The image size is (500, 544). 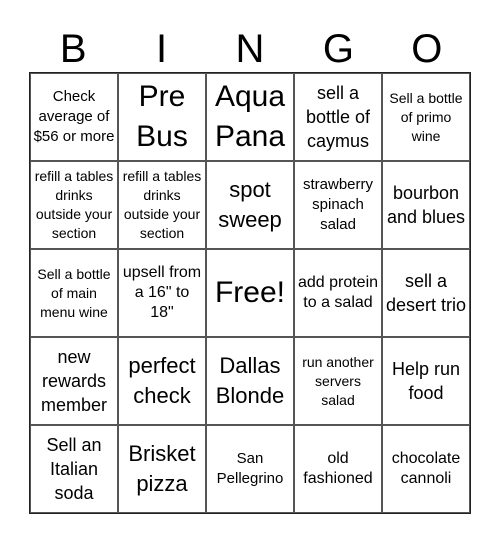 I want to click on bingo-cell: Check average of $56 or more, so click(x=74, y=117).